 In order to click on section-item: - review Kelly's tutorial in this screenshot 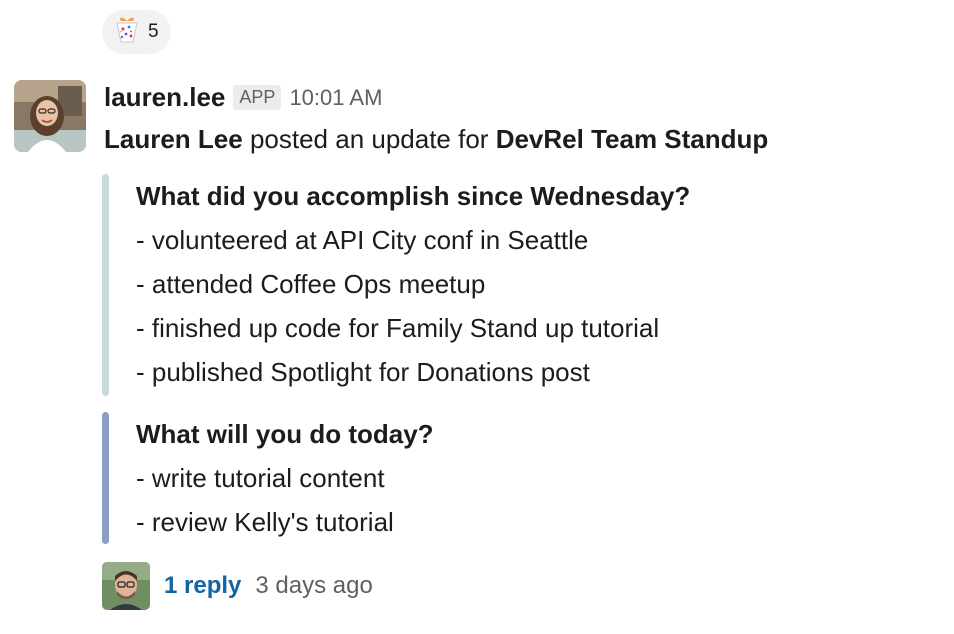, I will do `click(265, 522)`.